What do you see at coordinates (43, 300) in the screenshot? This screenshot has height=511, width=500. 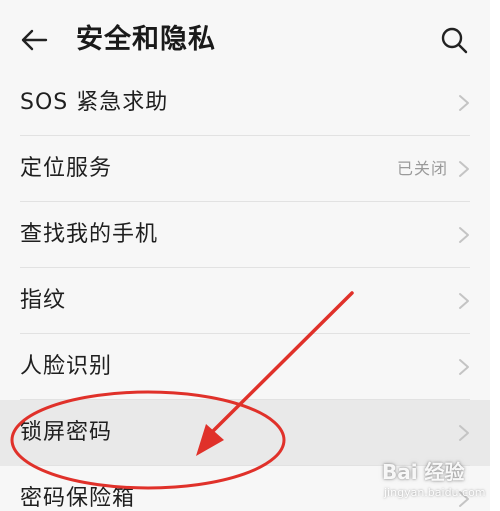 I see `row-label: 指纹` at bounding box center [43, 300].